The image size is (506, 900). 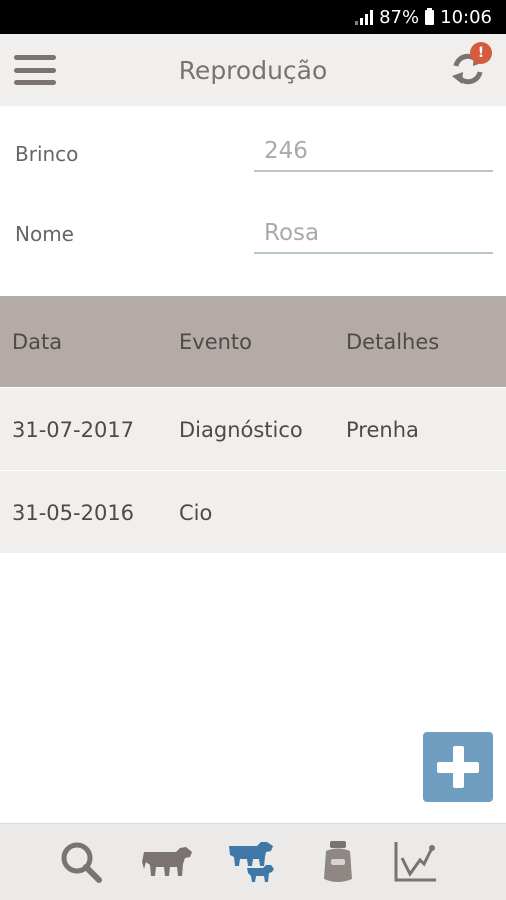 I want to click on chart-icon, so click(x=415, y=862).